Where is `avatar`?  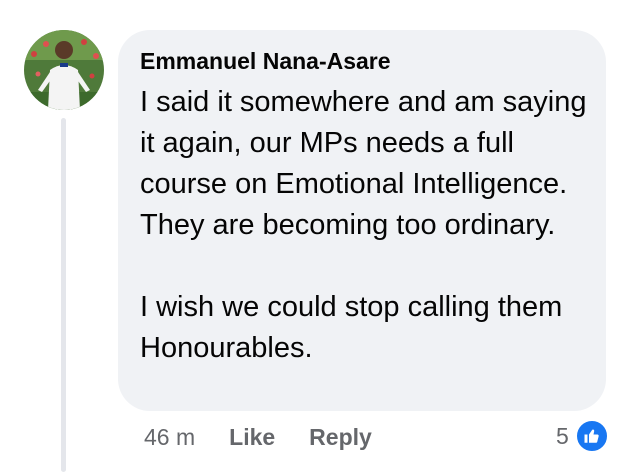 avatar is located at coordinates (64, 70).